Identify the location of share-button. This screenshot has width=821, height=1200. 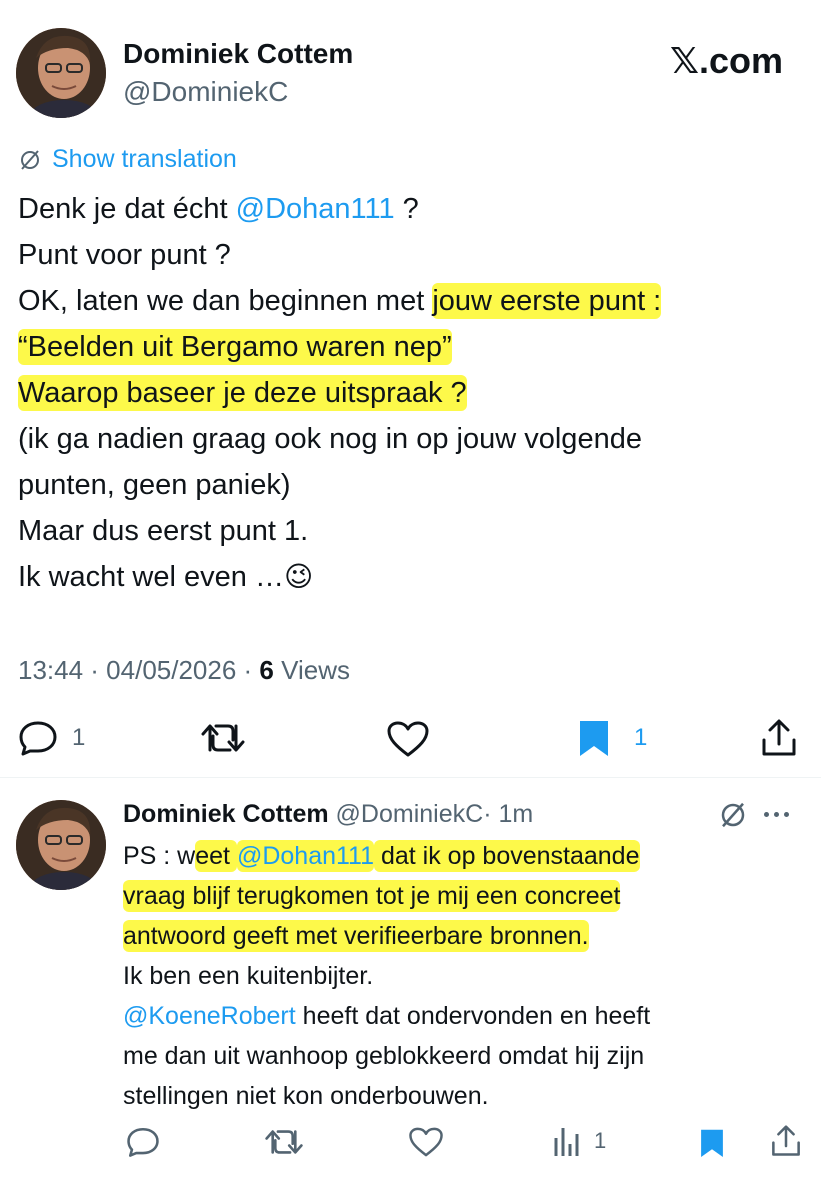
(779, 738).